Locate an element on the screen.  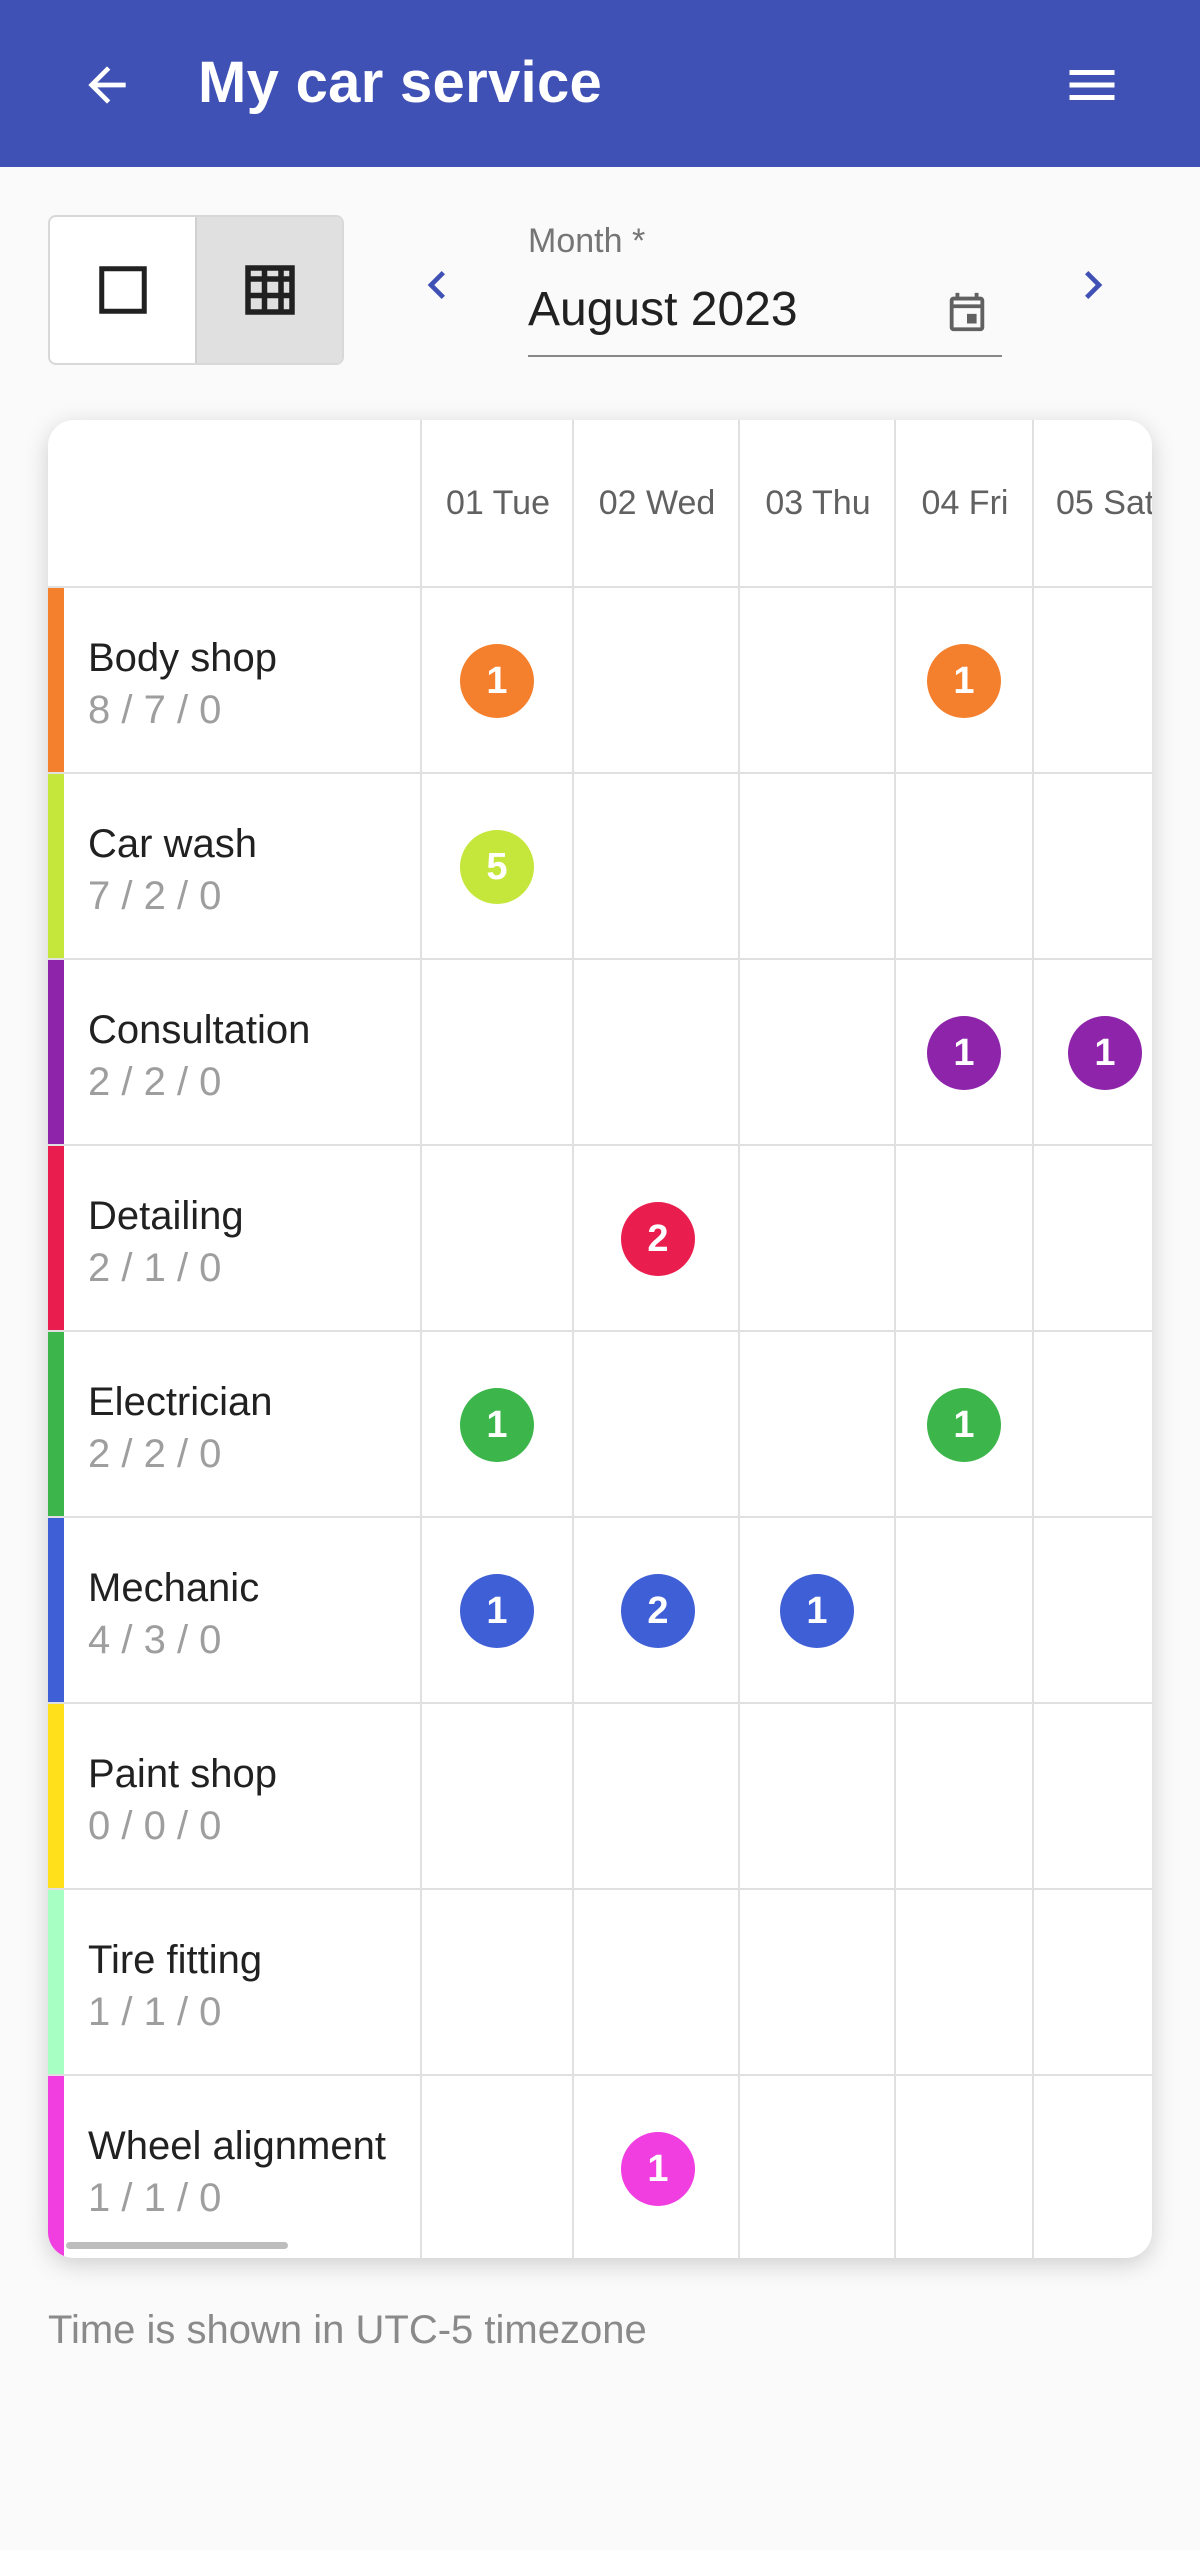
service-name: Mechanic is located at coordinates (174, 1588).